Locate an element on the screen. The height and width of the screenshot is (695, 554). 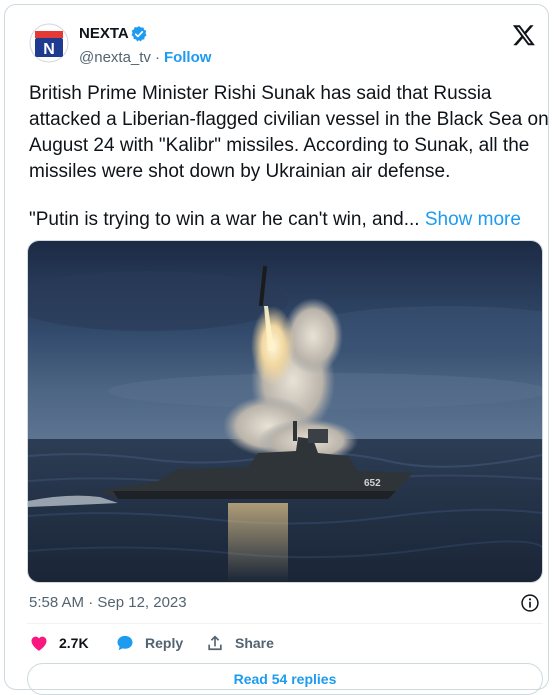
x-logo-icon is located at coordinates (524, 35).